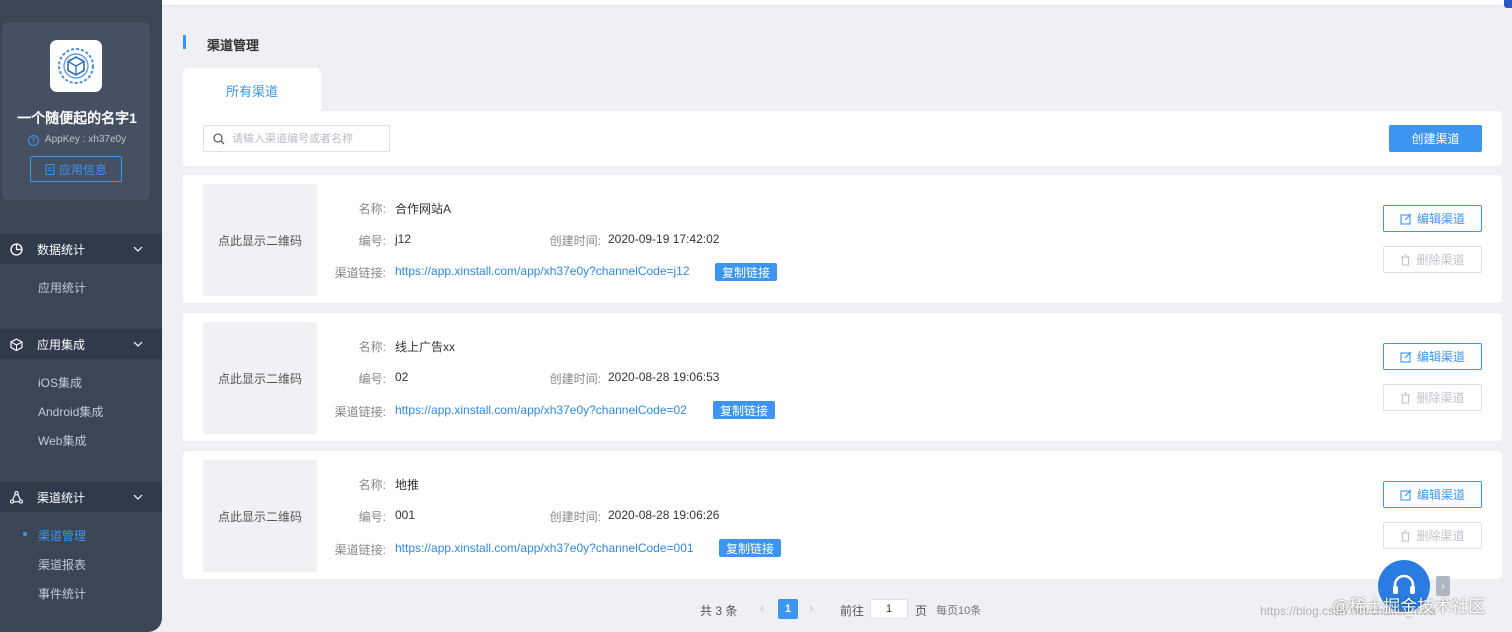 The width and height of the screenshot is (1512, 632). I want to click on channel-name: 合作网站A, so click(423, 209).